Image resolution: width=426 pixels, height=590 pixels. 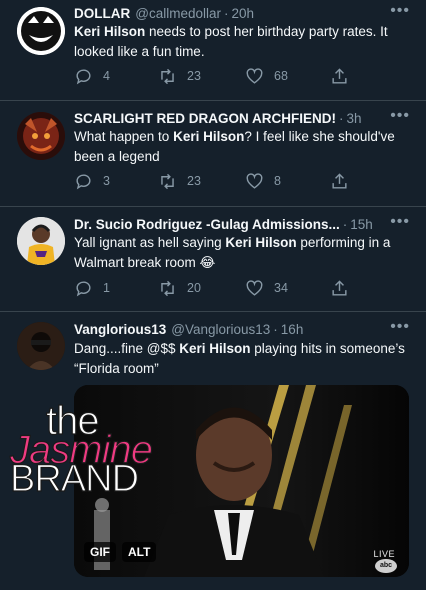 I want to click on portrait-avatar-icon, so click(x=41, y=346).